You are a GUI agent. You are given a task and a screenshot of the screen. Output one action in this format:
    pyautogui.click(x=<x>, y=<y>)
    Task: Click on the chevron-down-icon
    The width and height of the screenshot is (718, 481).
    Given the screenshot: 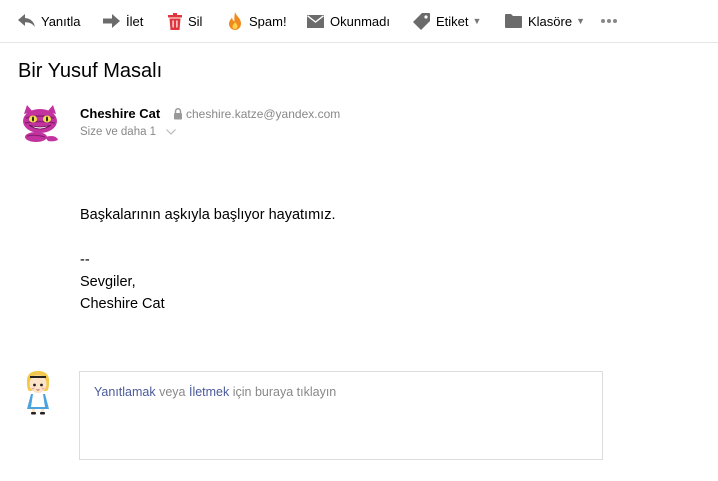 What is the action you would take?
    pyautogui.click(x=171, y=132)
    